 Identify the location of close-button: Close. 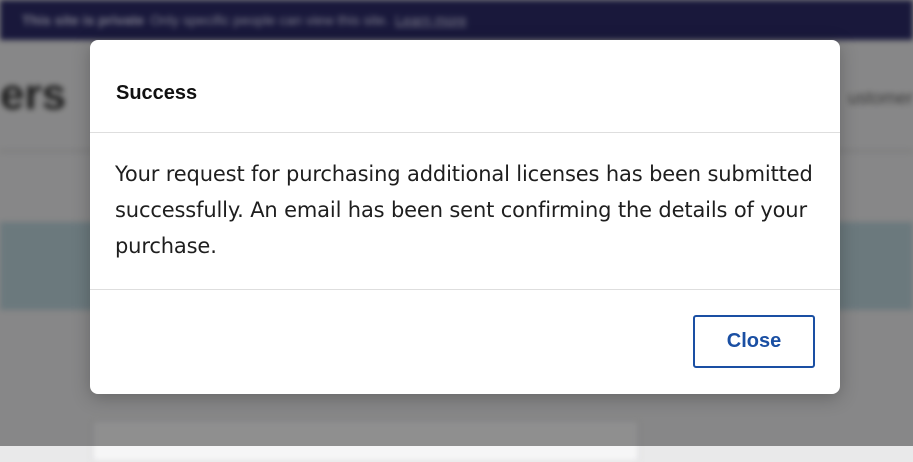
(754, 341).